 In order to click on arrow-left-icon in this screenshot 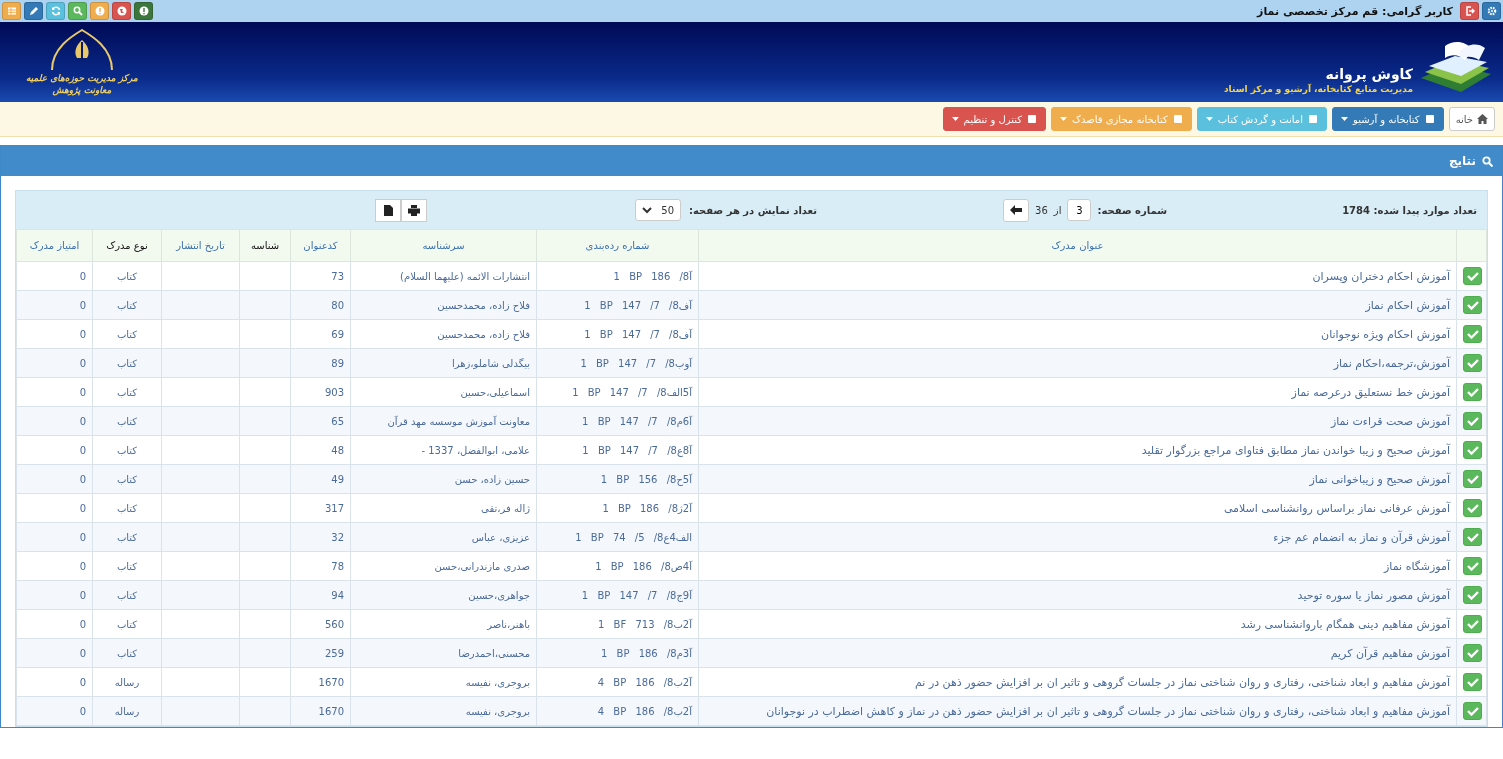, I will do `click(1016, 210)`.